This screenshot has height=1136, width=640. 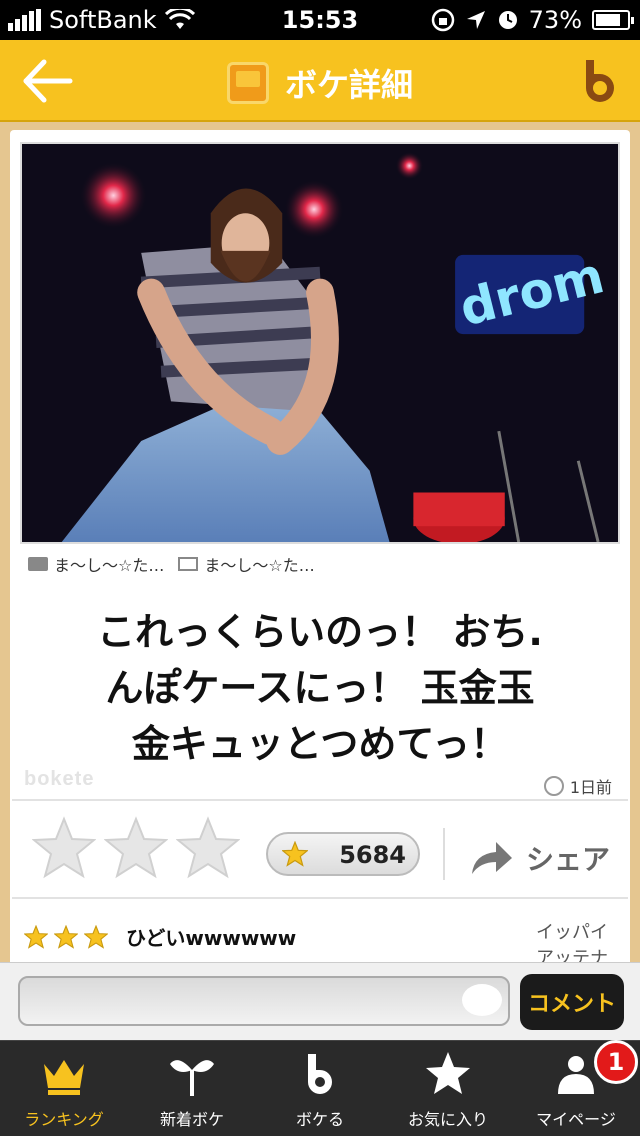 What do you see at coordinates (247, 83) in the screenshot?
I see `frame-icon` at bounding box center [247, 83].